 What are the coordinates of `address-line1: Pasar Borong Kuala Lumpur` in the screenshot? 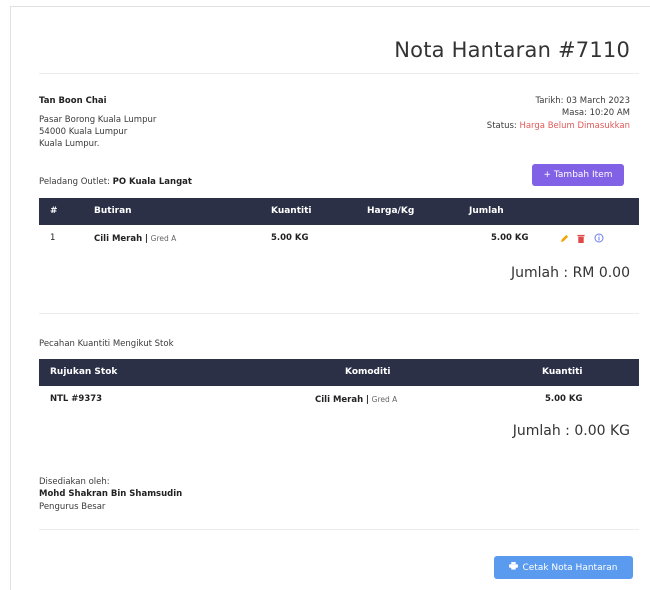 It's located at (98, 120).